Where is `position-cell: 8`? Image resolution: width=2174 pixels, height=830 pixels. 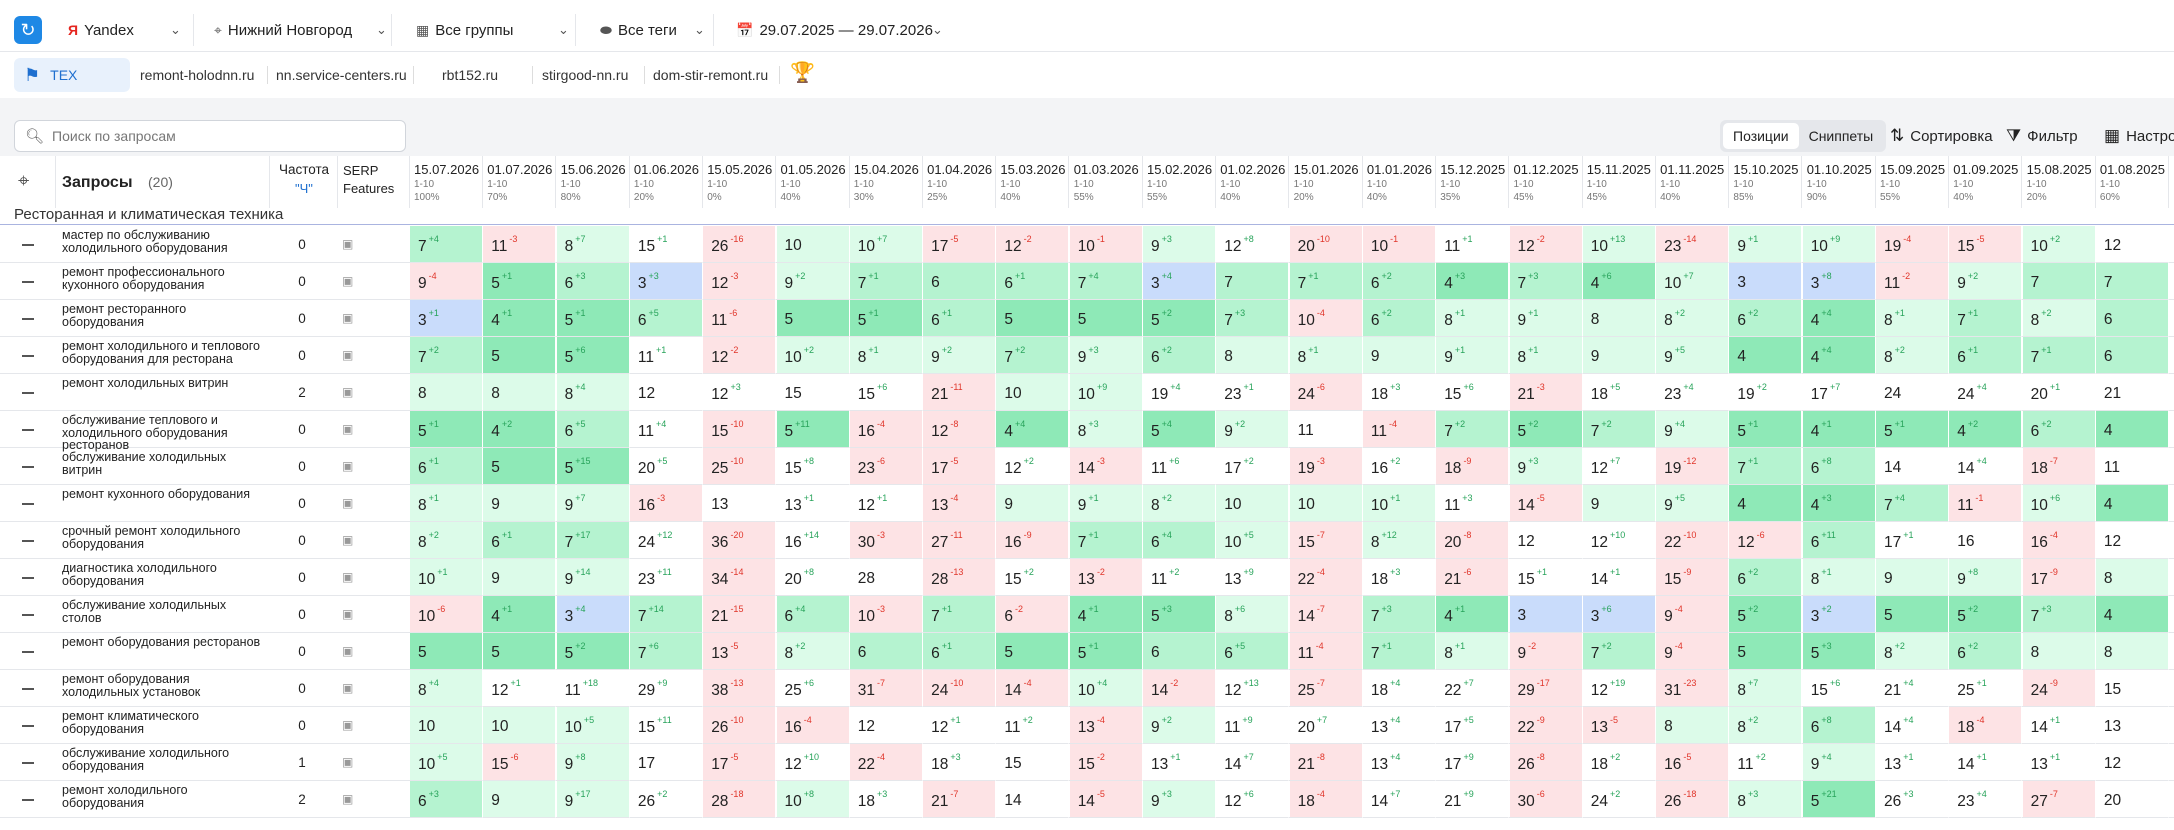
position-cell: 8 is located at coordinates (2132, 577).